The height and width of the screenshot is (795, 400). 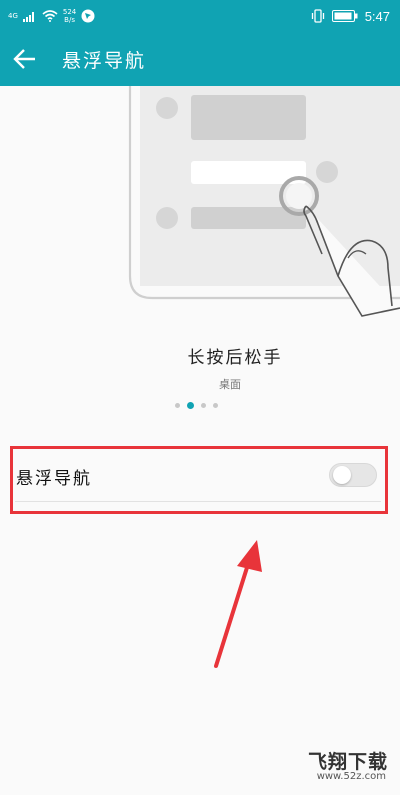 What do you see at coordinates (190, 405) in the screenshot?
I see `page-dot-active` at bounding box center [190, 405].